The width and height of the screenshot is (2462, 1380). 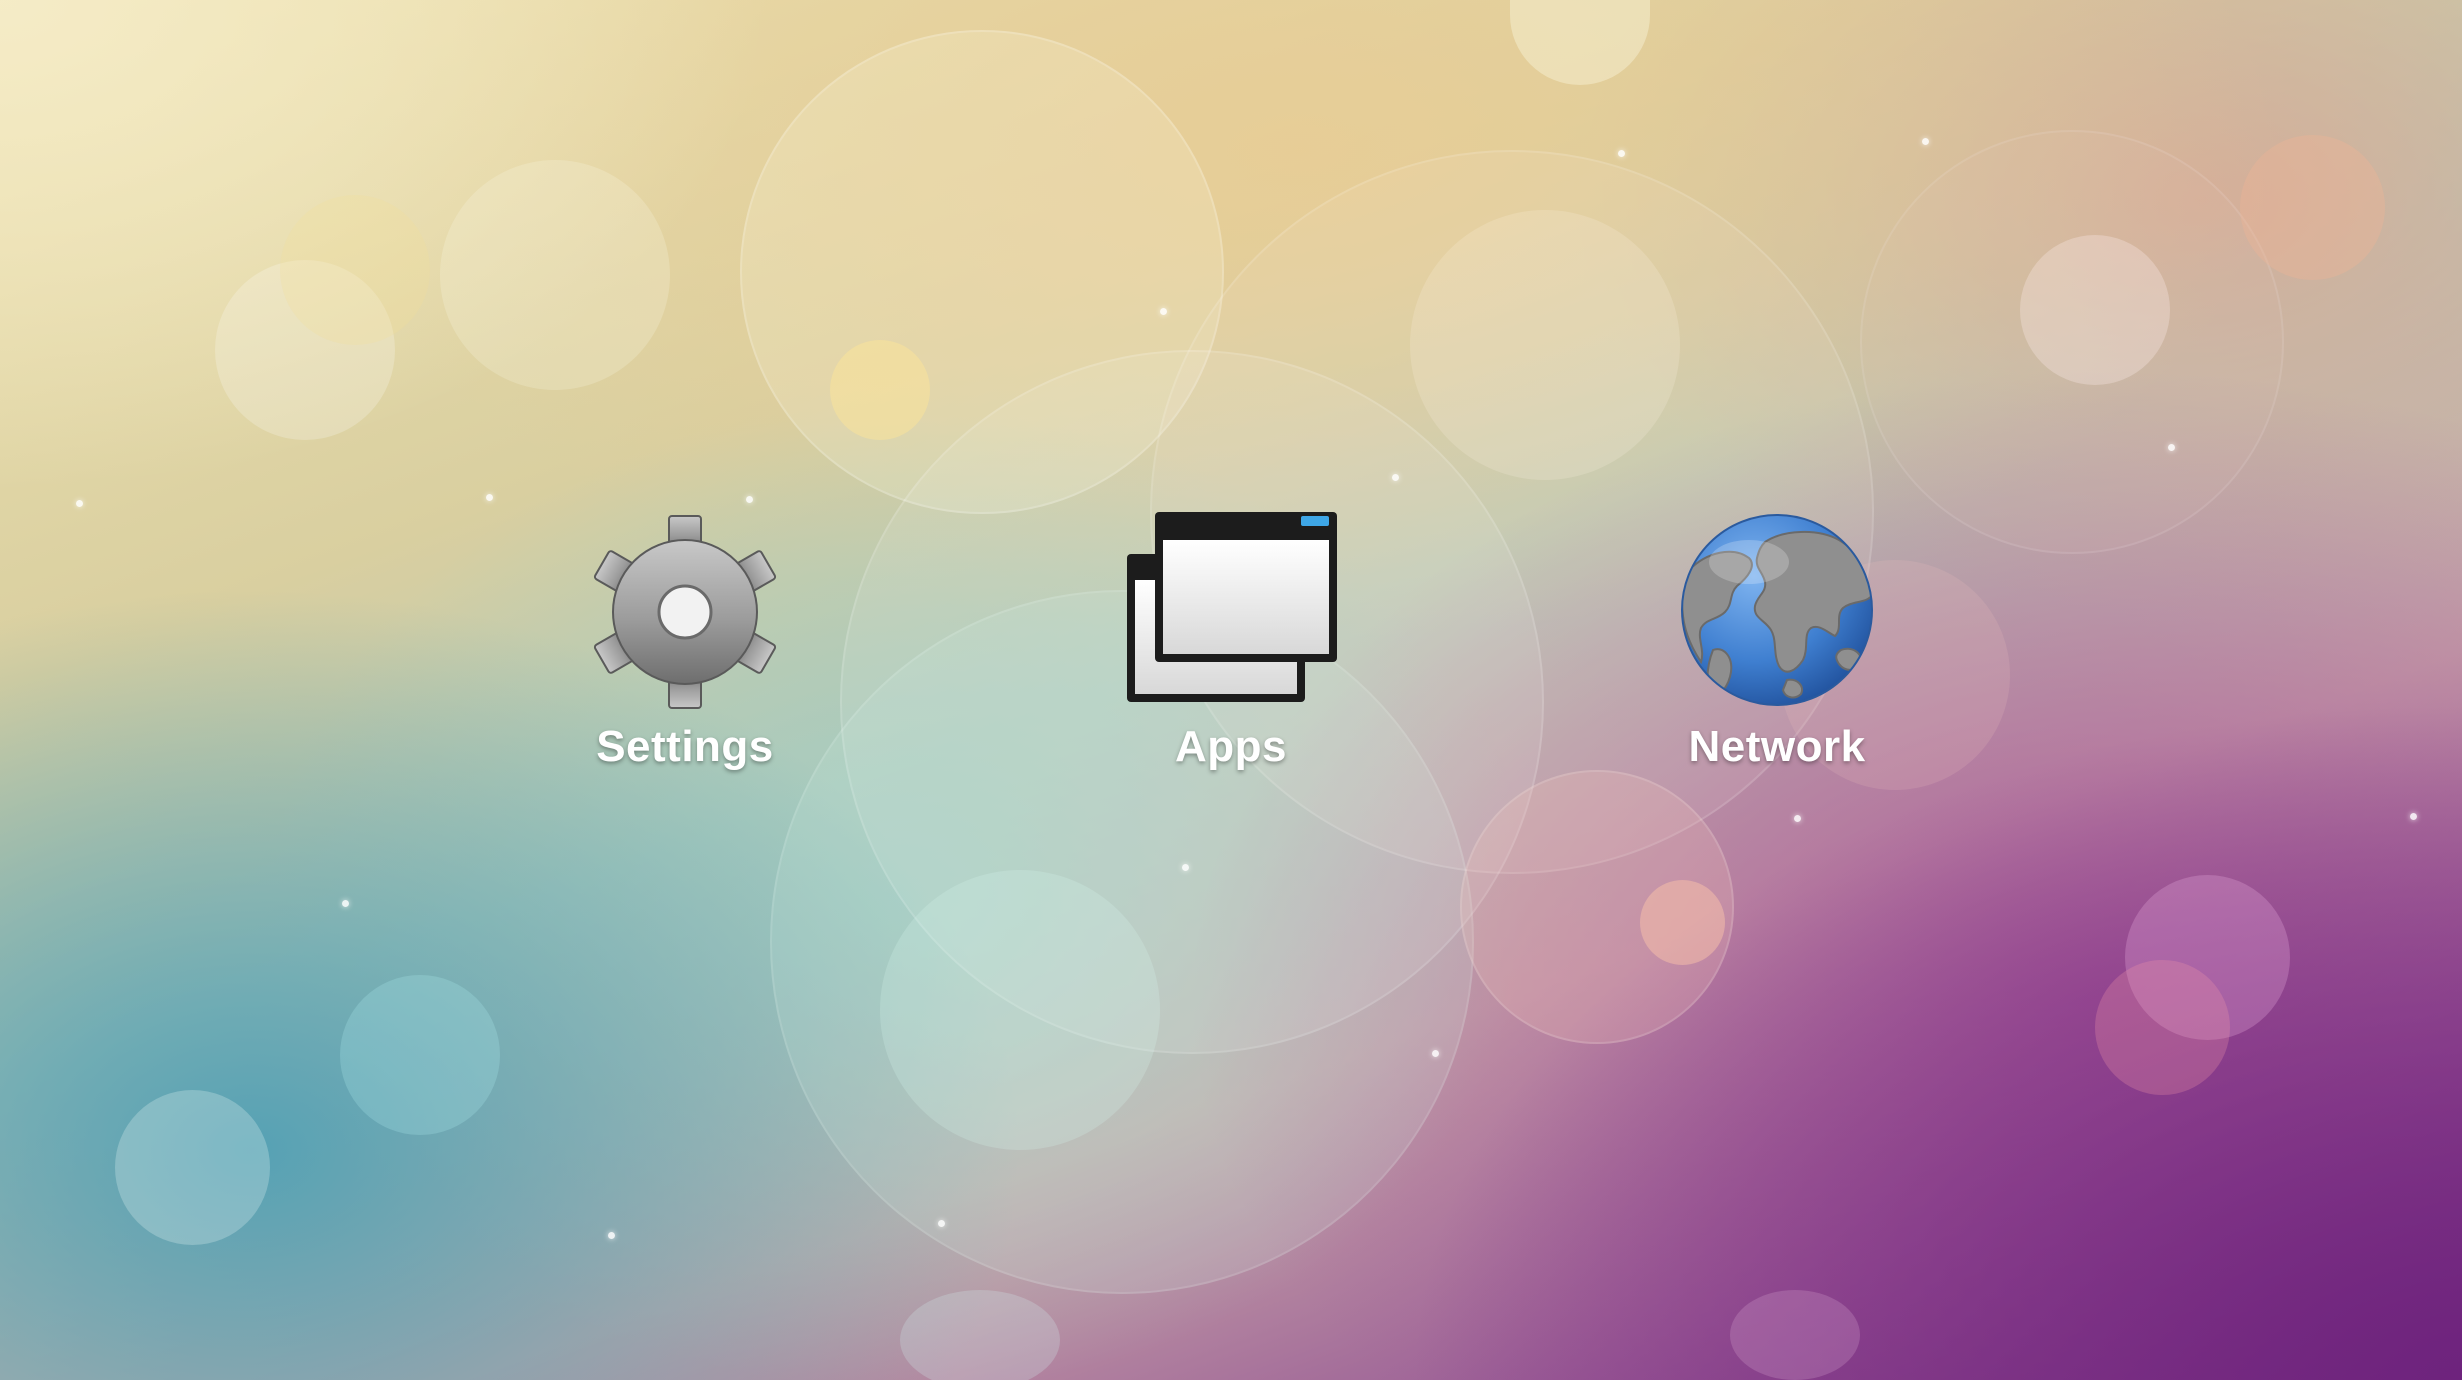 I want to click on windows-icon, so click(x=1231, y=605).